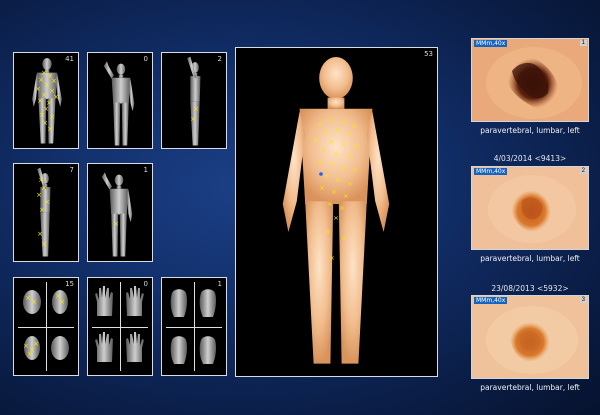  What do you see at coordinates (69, 59) in the screenshot?
I see `front-count: 41` at bounding box center [69, 59].